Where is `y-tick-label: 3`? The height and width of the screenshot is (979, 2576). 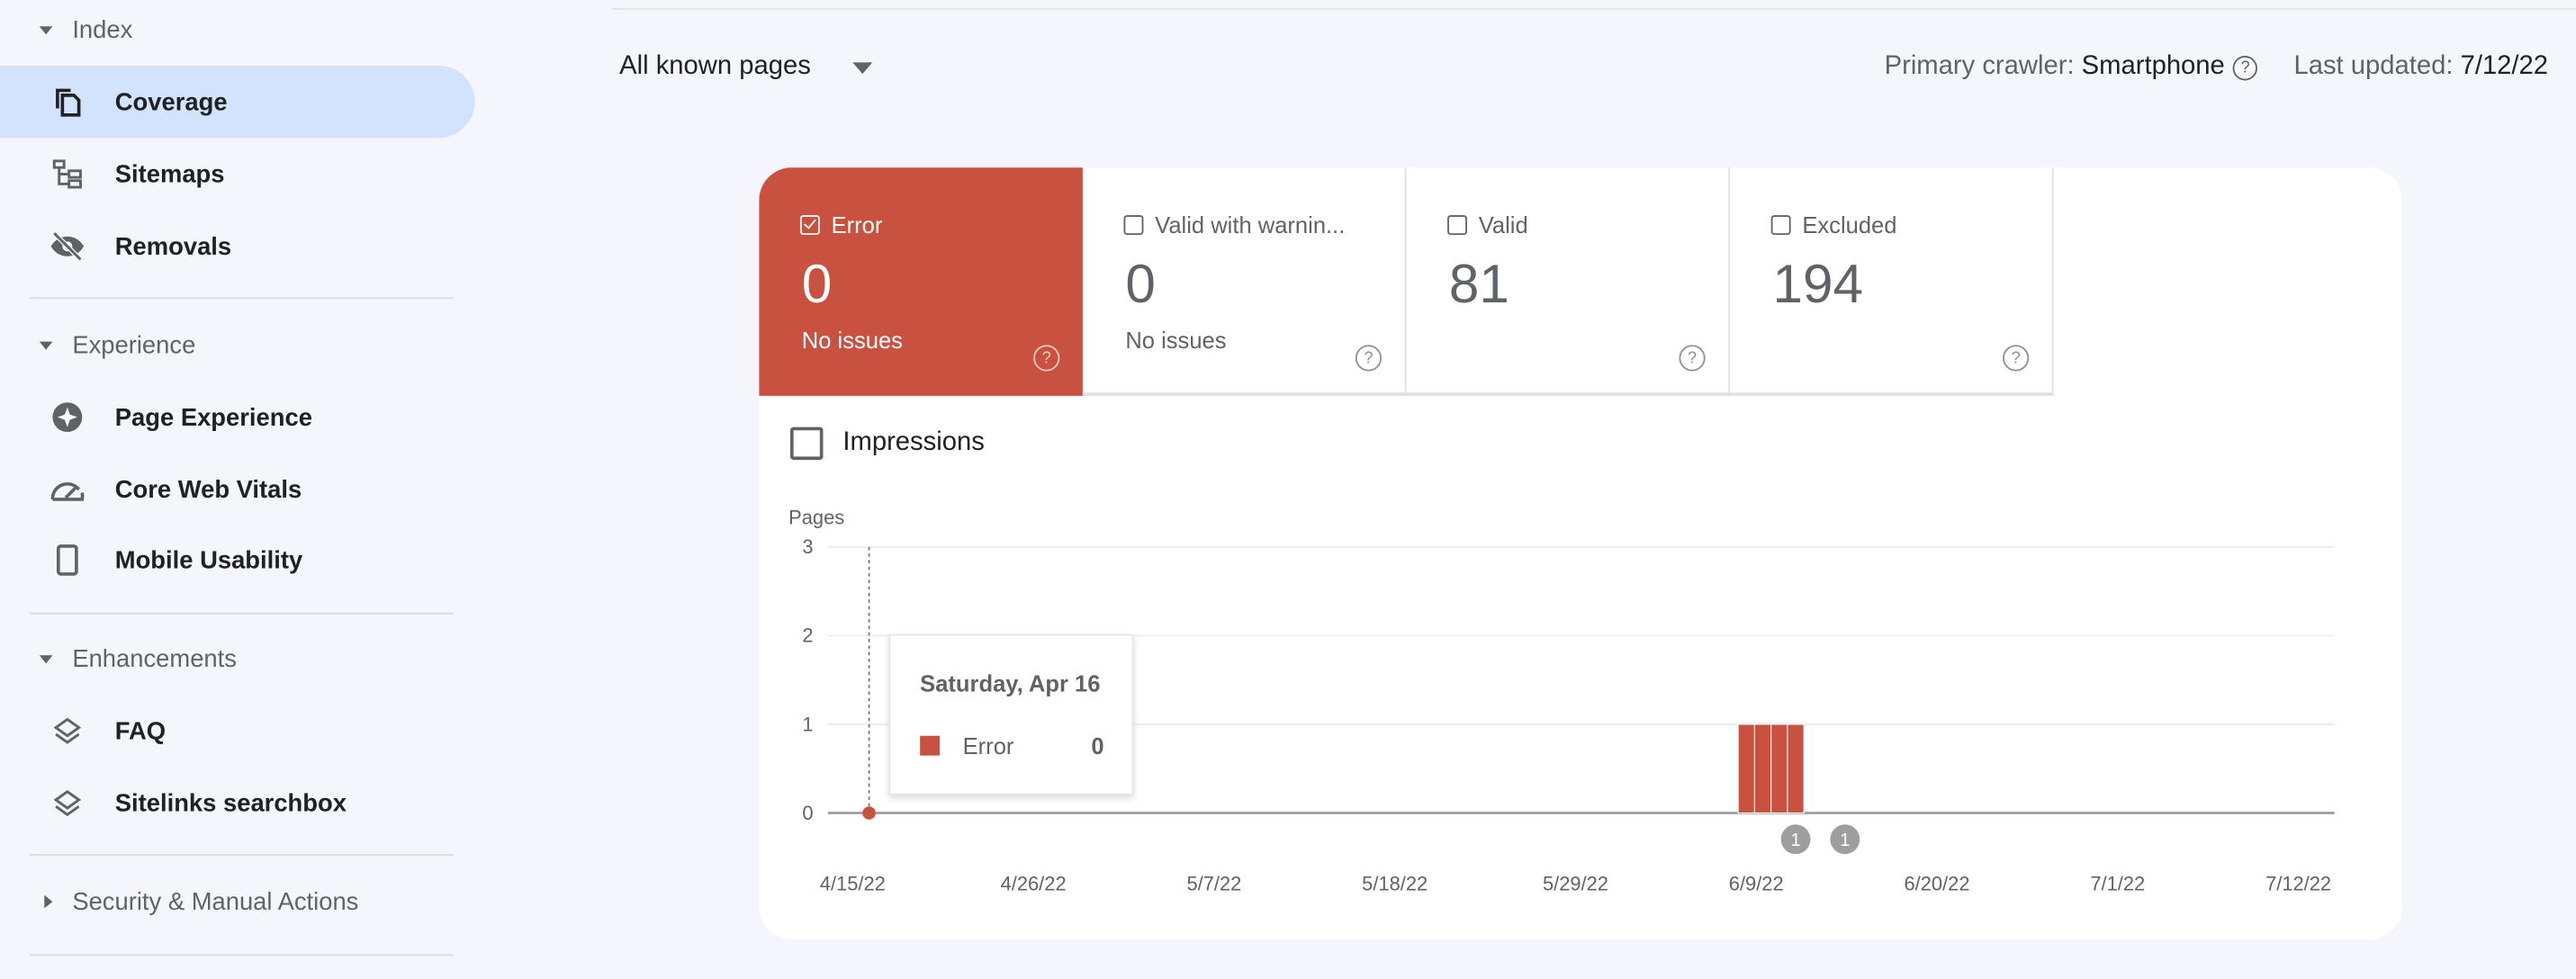
y-tick-label: 3 is located at coordinates (807, 546).